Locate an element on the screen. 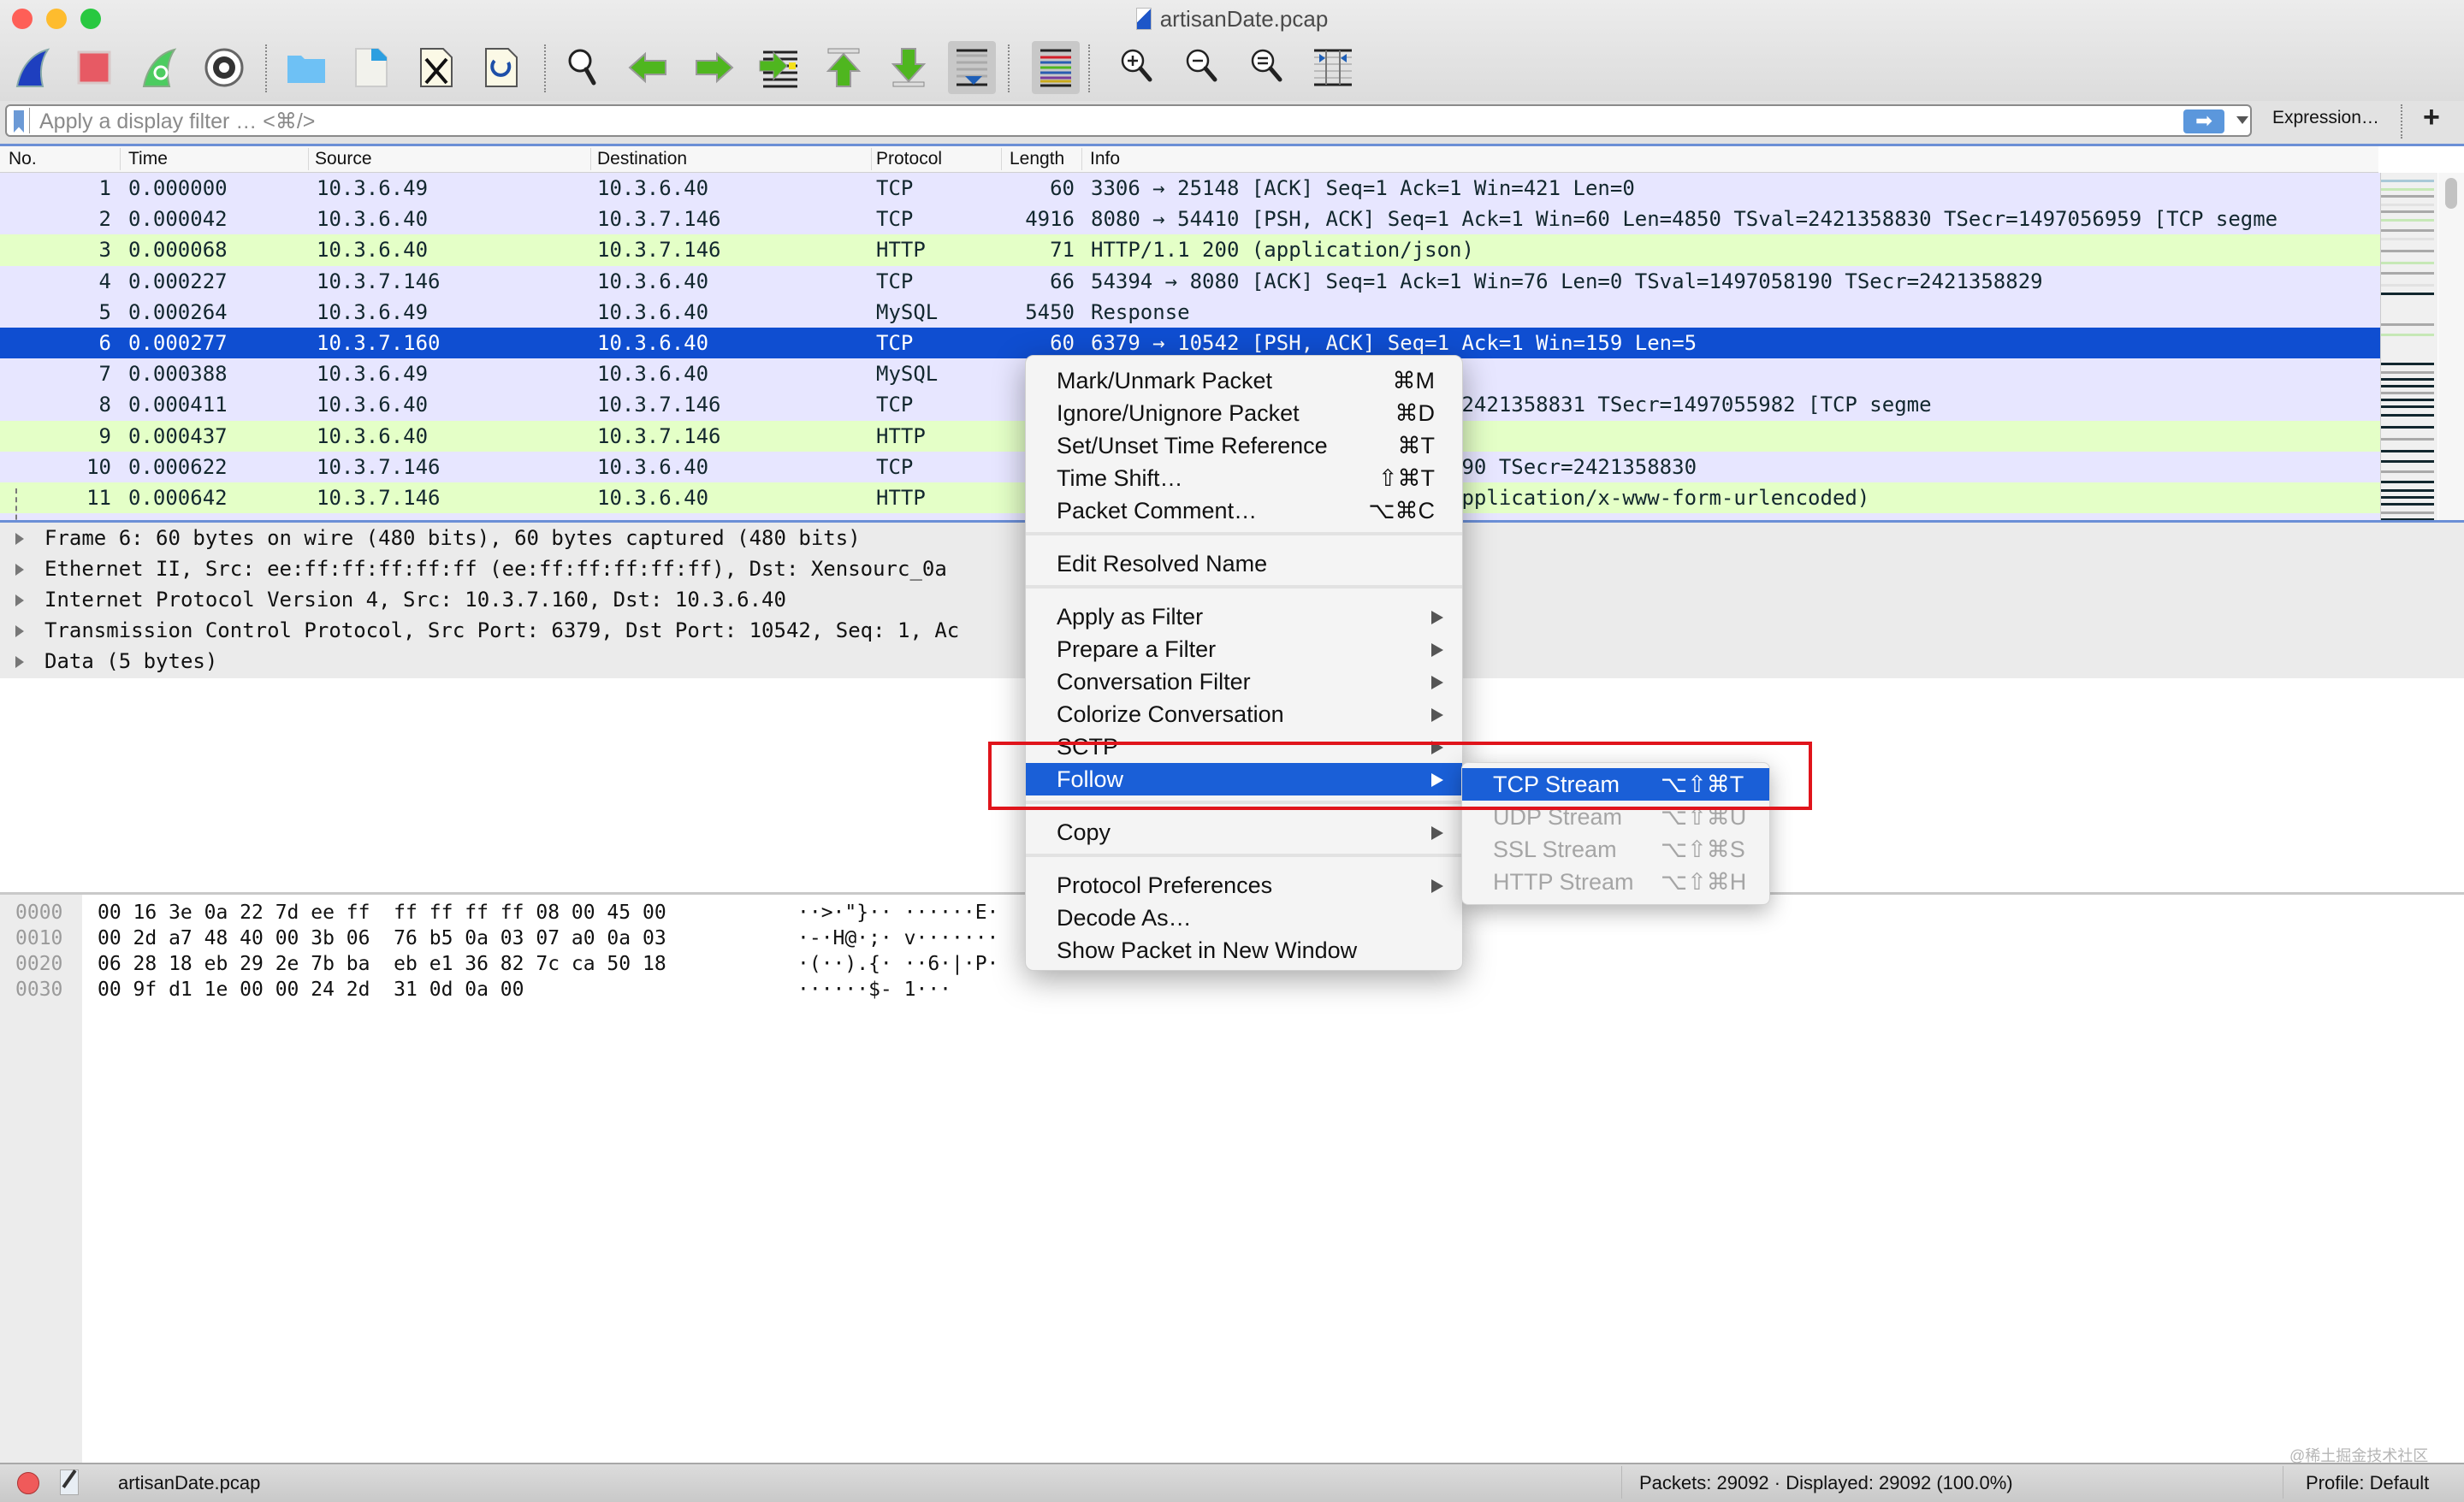 The width and height of the screenshot is (2464, 1502). display-filter-field: ➡ is located at coordinates (1128, 120).